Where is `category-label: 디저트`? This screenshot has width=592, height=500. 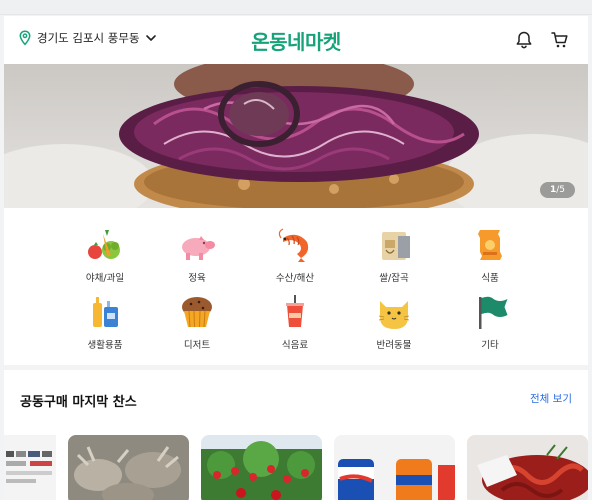 category-label: 디저트 is located at coordinates (197, 345).